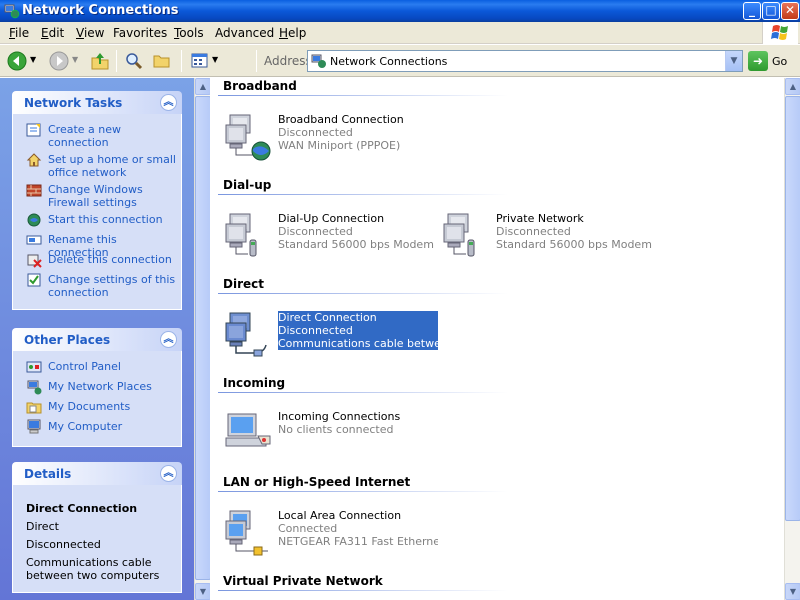 The width and height of the screenshot is (800, 600). What do you see at coordinates (758, 61) in the screenshot?
I see `go-arrow-icon: ➜` at bounding box center [758, 61].